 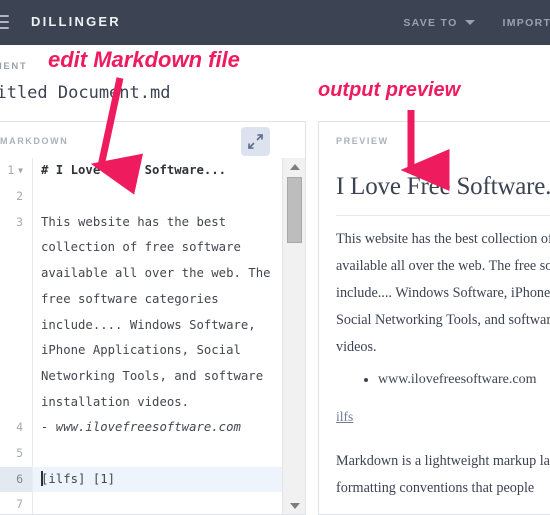 I want to click on line-number: 1 ▼, so click(x=16, y=171).